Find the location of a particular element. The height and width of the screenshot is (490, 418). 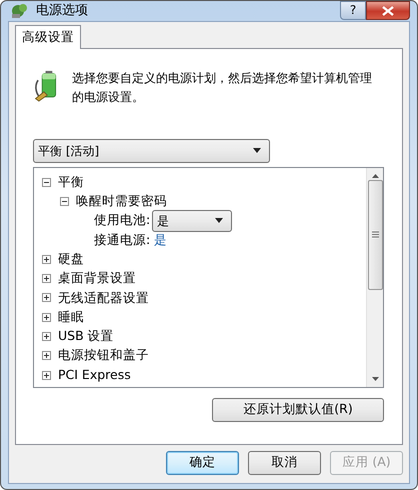

tree-item: 唤醒时需要密码 is located at coordinates (121, 201).